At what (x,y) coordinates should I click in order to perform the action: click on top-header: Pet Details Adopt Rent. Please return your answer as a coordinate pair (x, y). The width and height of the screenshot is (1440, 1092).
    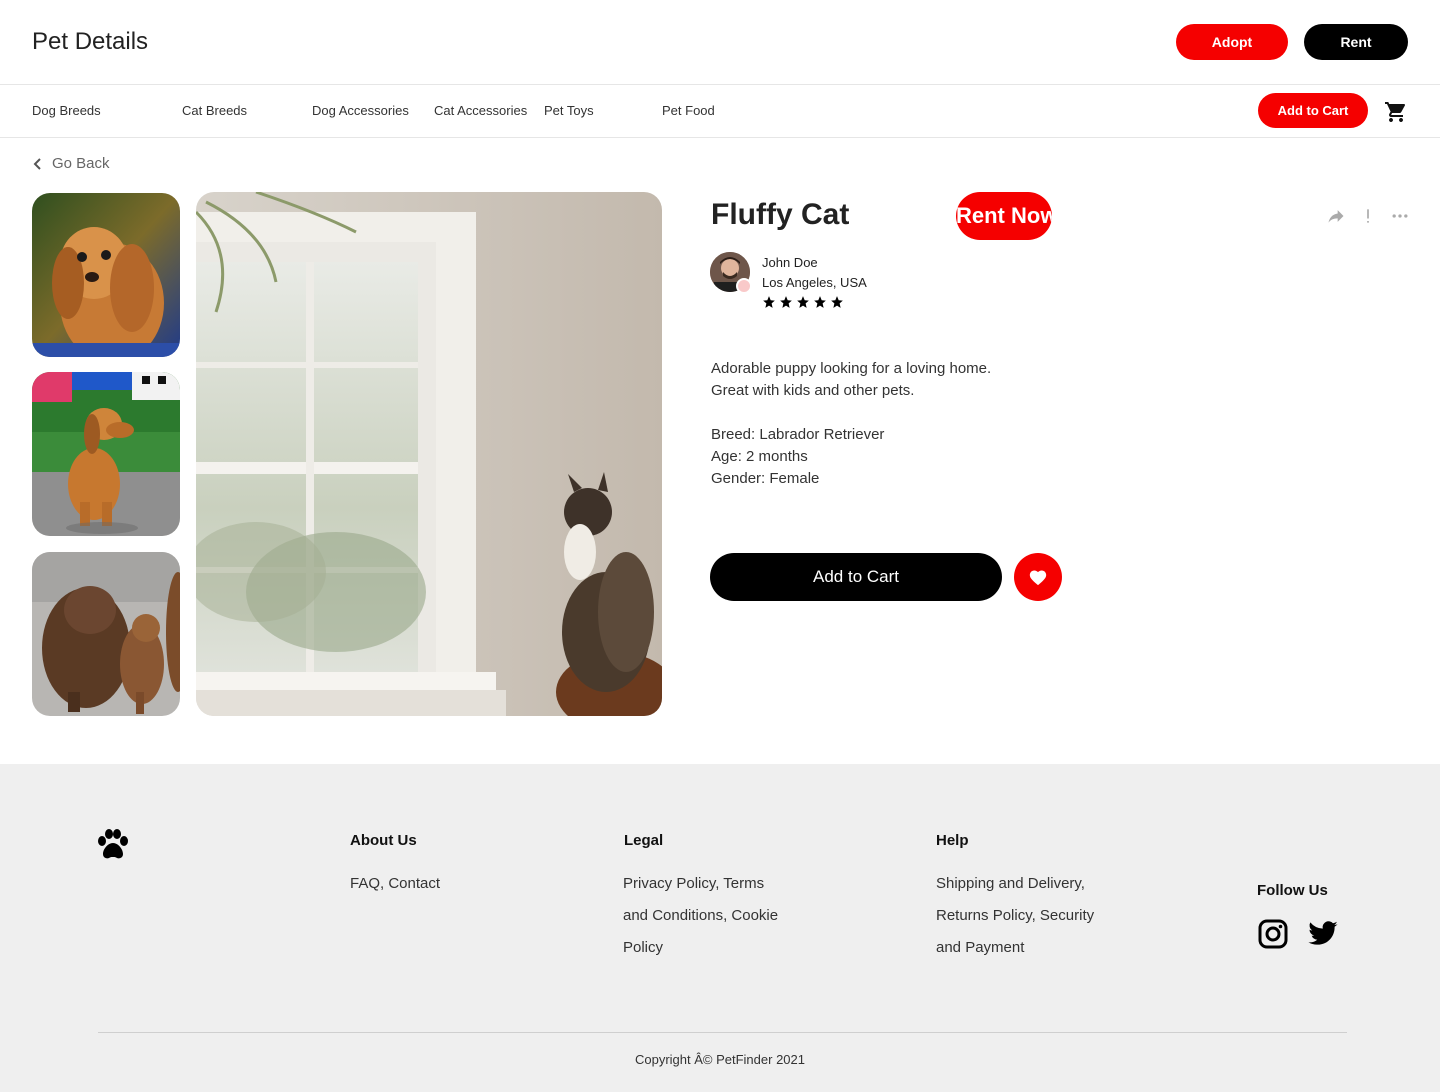
    Looking at the image, I should click on (720, 42).